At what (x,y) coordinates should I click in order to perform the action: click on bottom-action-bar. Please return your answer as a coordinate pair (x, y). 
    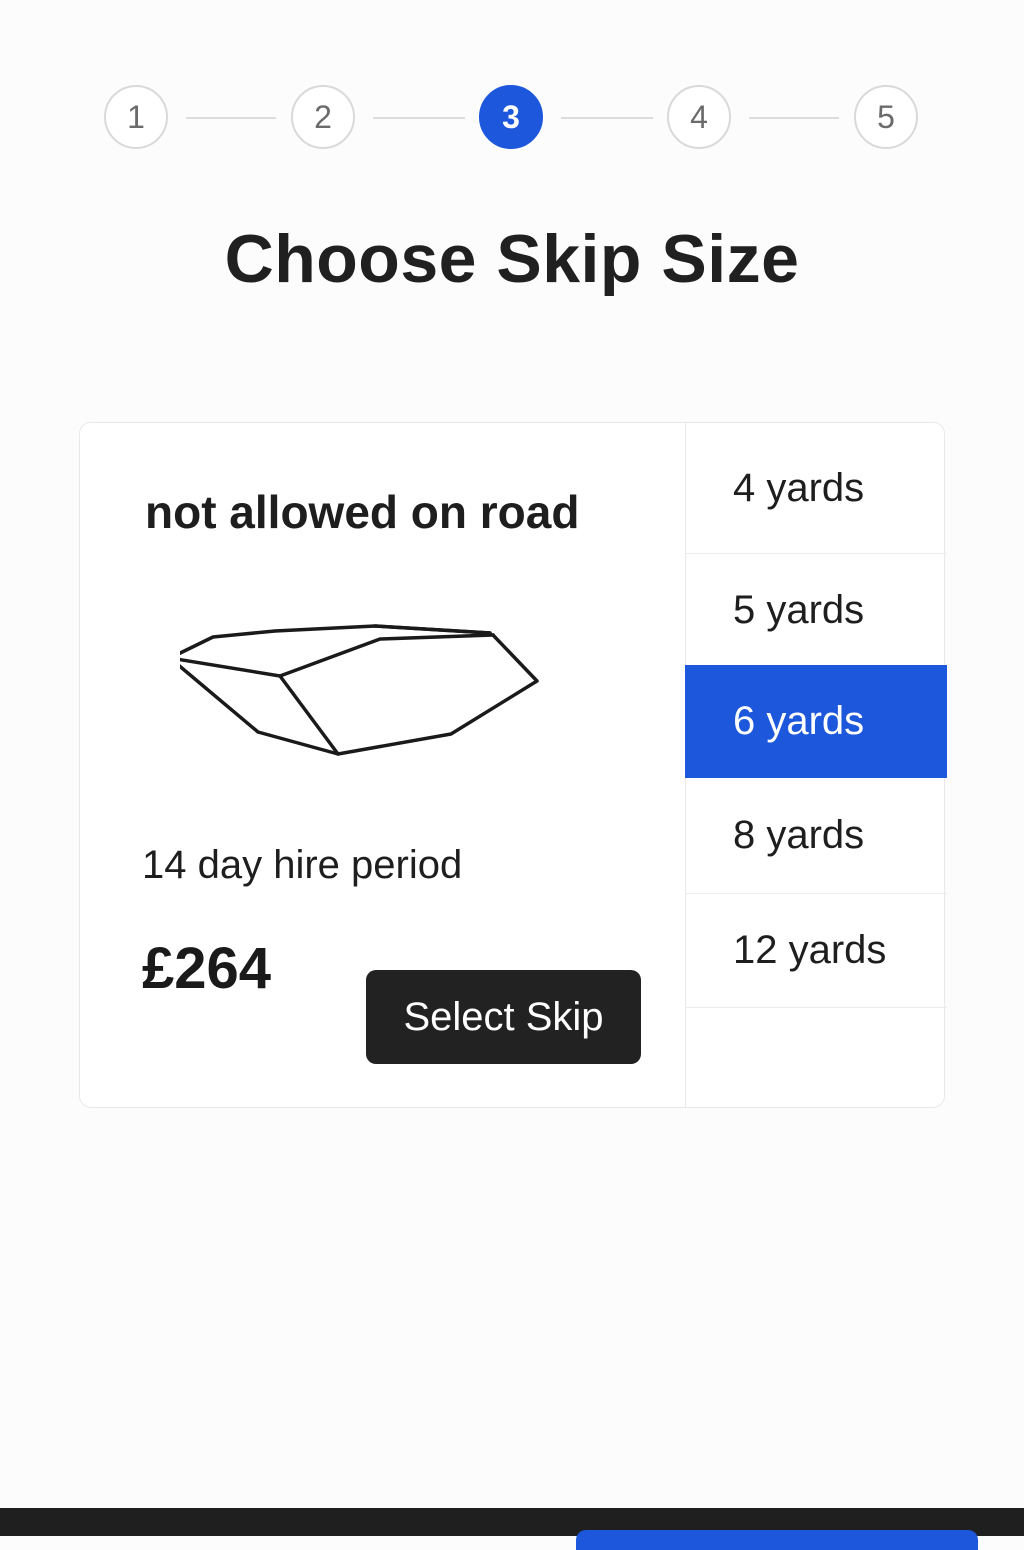
    Looking at the image, I should click on (512, 1529).